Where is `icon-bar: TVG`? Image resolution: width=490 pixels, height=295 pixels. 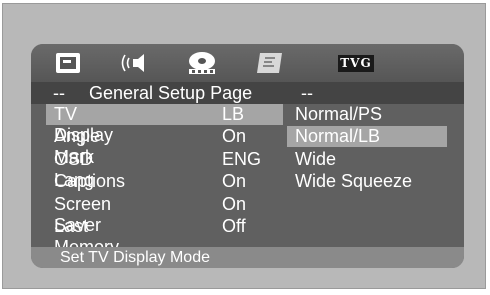 icon-bar: TVG is located at coordinates (247, 63).